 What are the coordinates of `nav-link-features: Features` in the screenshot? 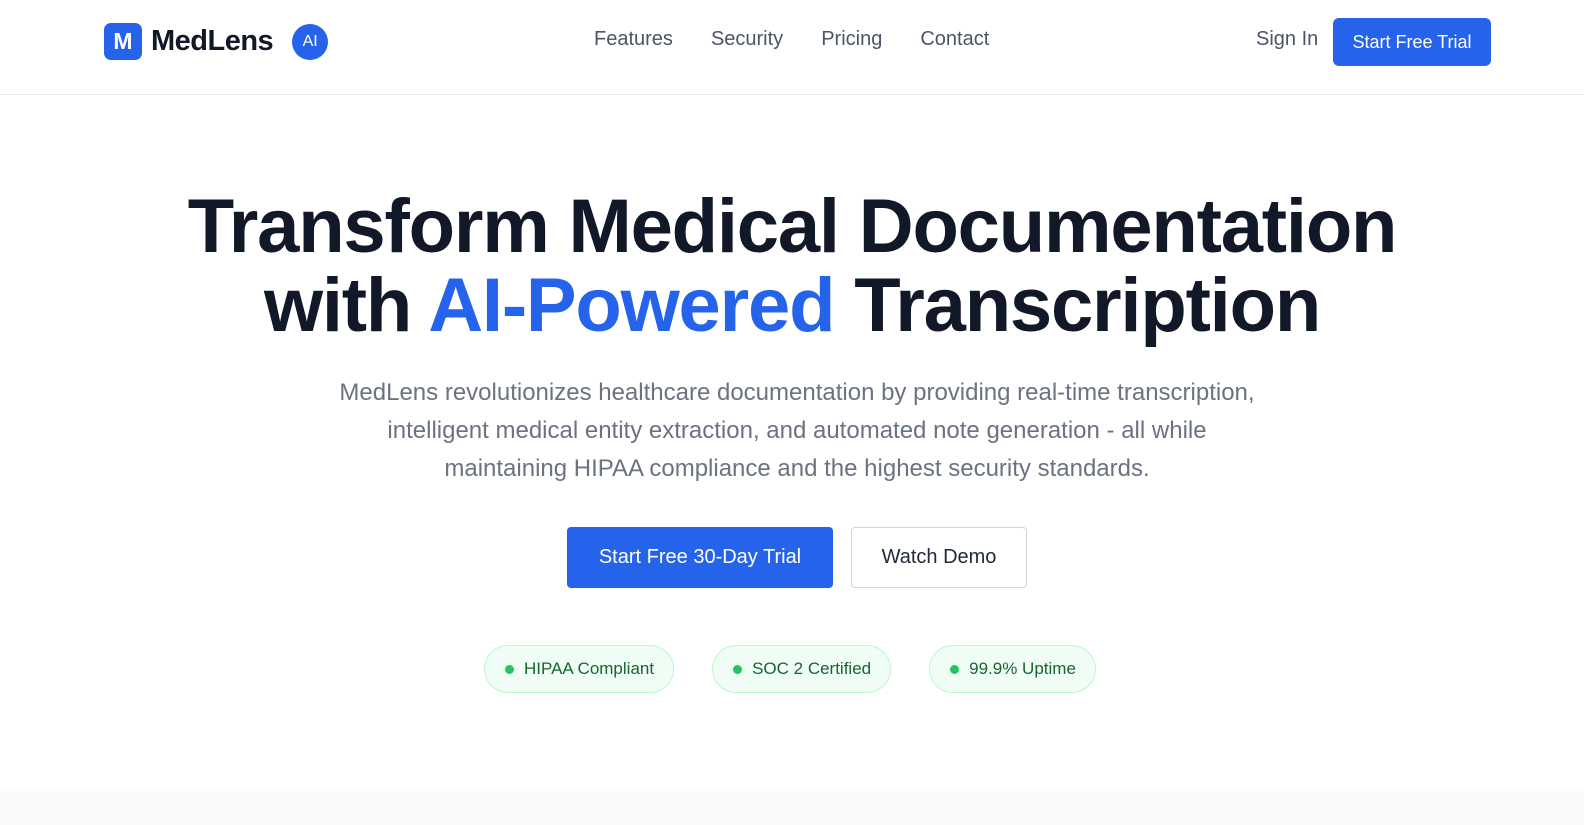 It's located at (633, 39).